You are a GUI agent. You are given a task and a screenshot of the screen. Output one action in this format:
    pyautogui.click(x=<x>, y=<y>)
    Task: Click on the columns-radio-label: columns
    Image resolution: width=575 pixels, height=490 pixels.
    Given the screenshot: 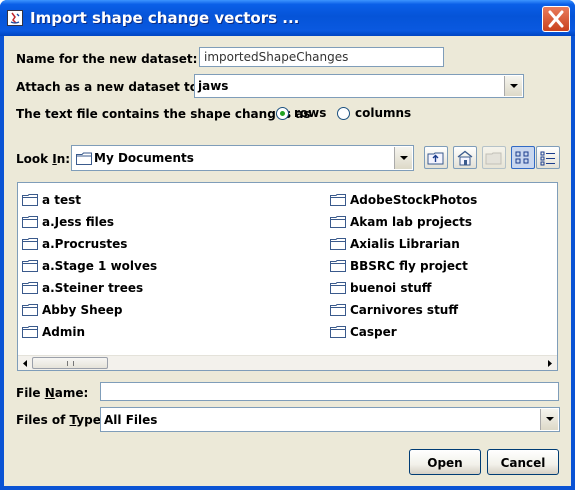 What is the action you would take?
    pyautogui.click(x=383, y=113)
    